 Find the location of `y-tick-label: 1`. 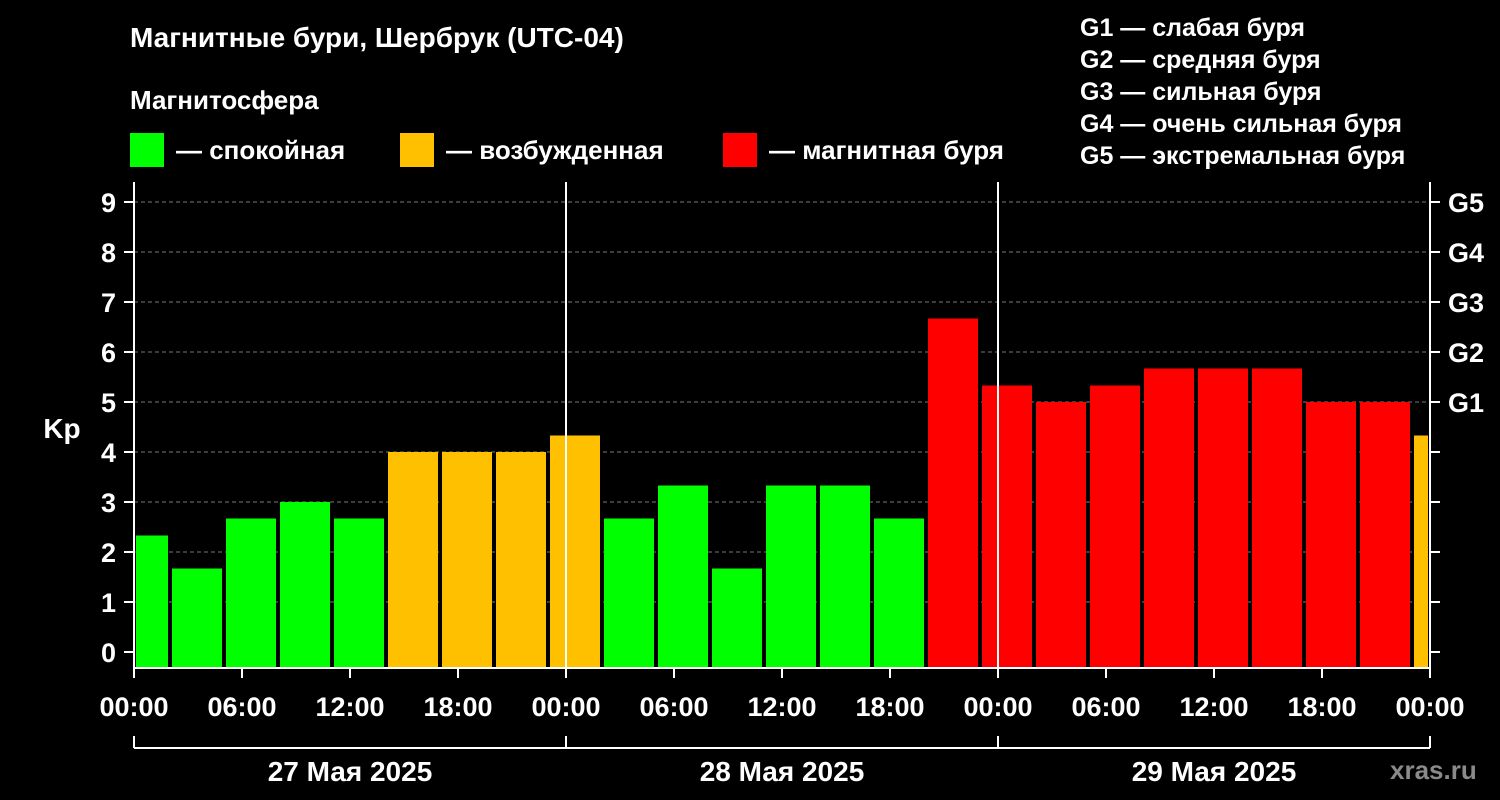

y-tick-label: 1 is located at coordinates (108, 603).